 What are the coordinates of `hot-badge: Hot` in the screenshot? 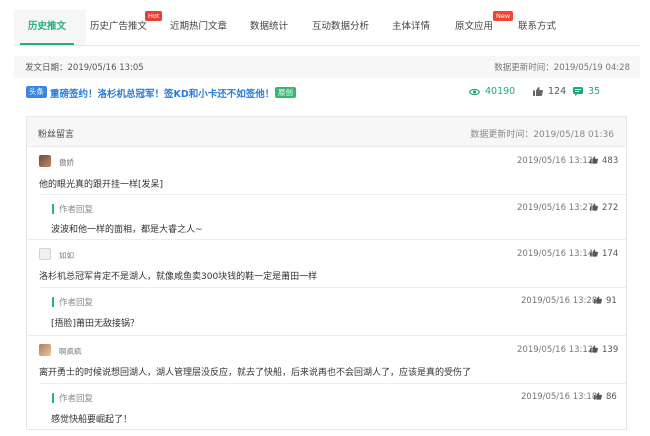 It's located at (154, 16).